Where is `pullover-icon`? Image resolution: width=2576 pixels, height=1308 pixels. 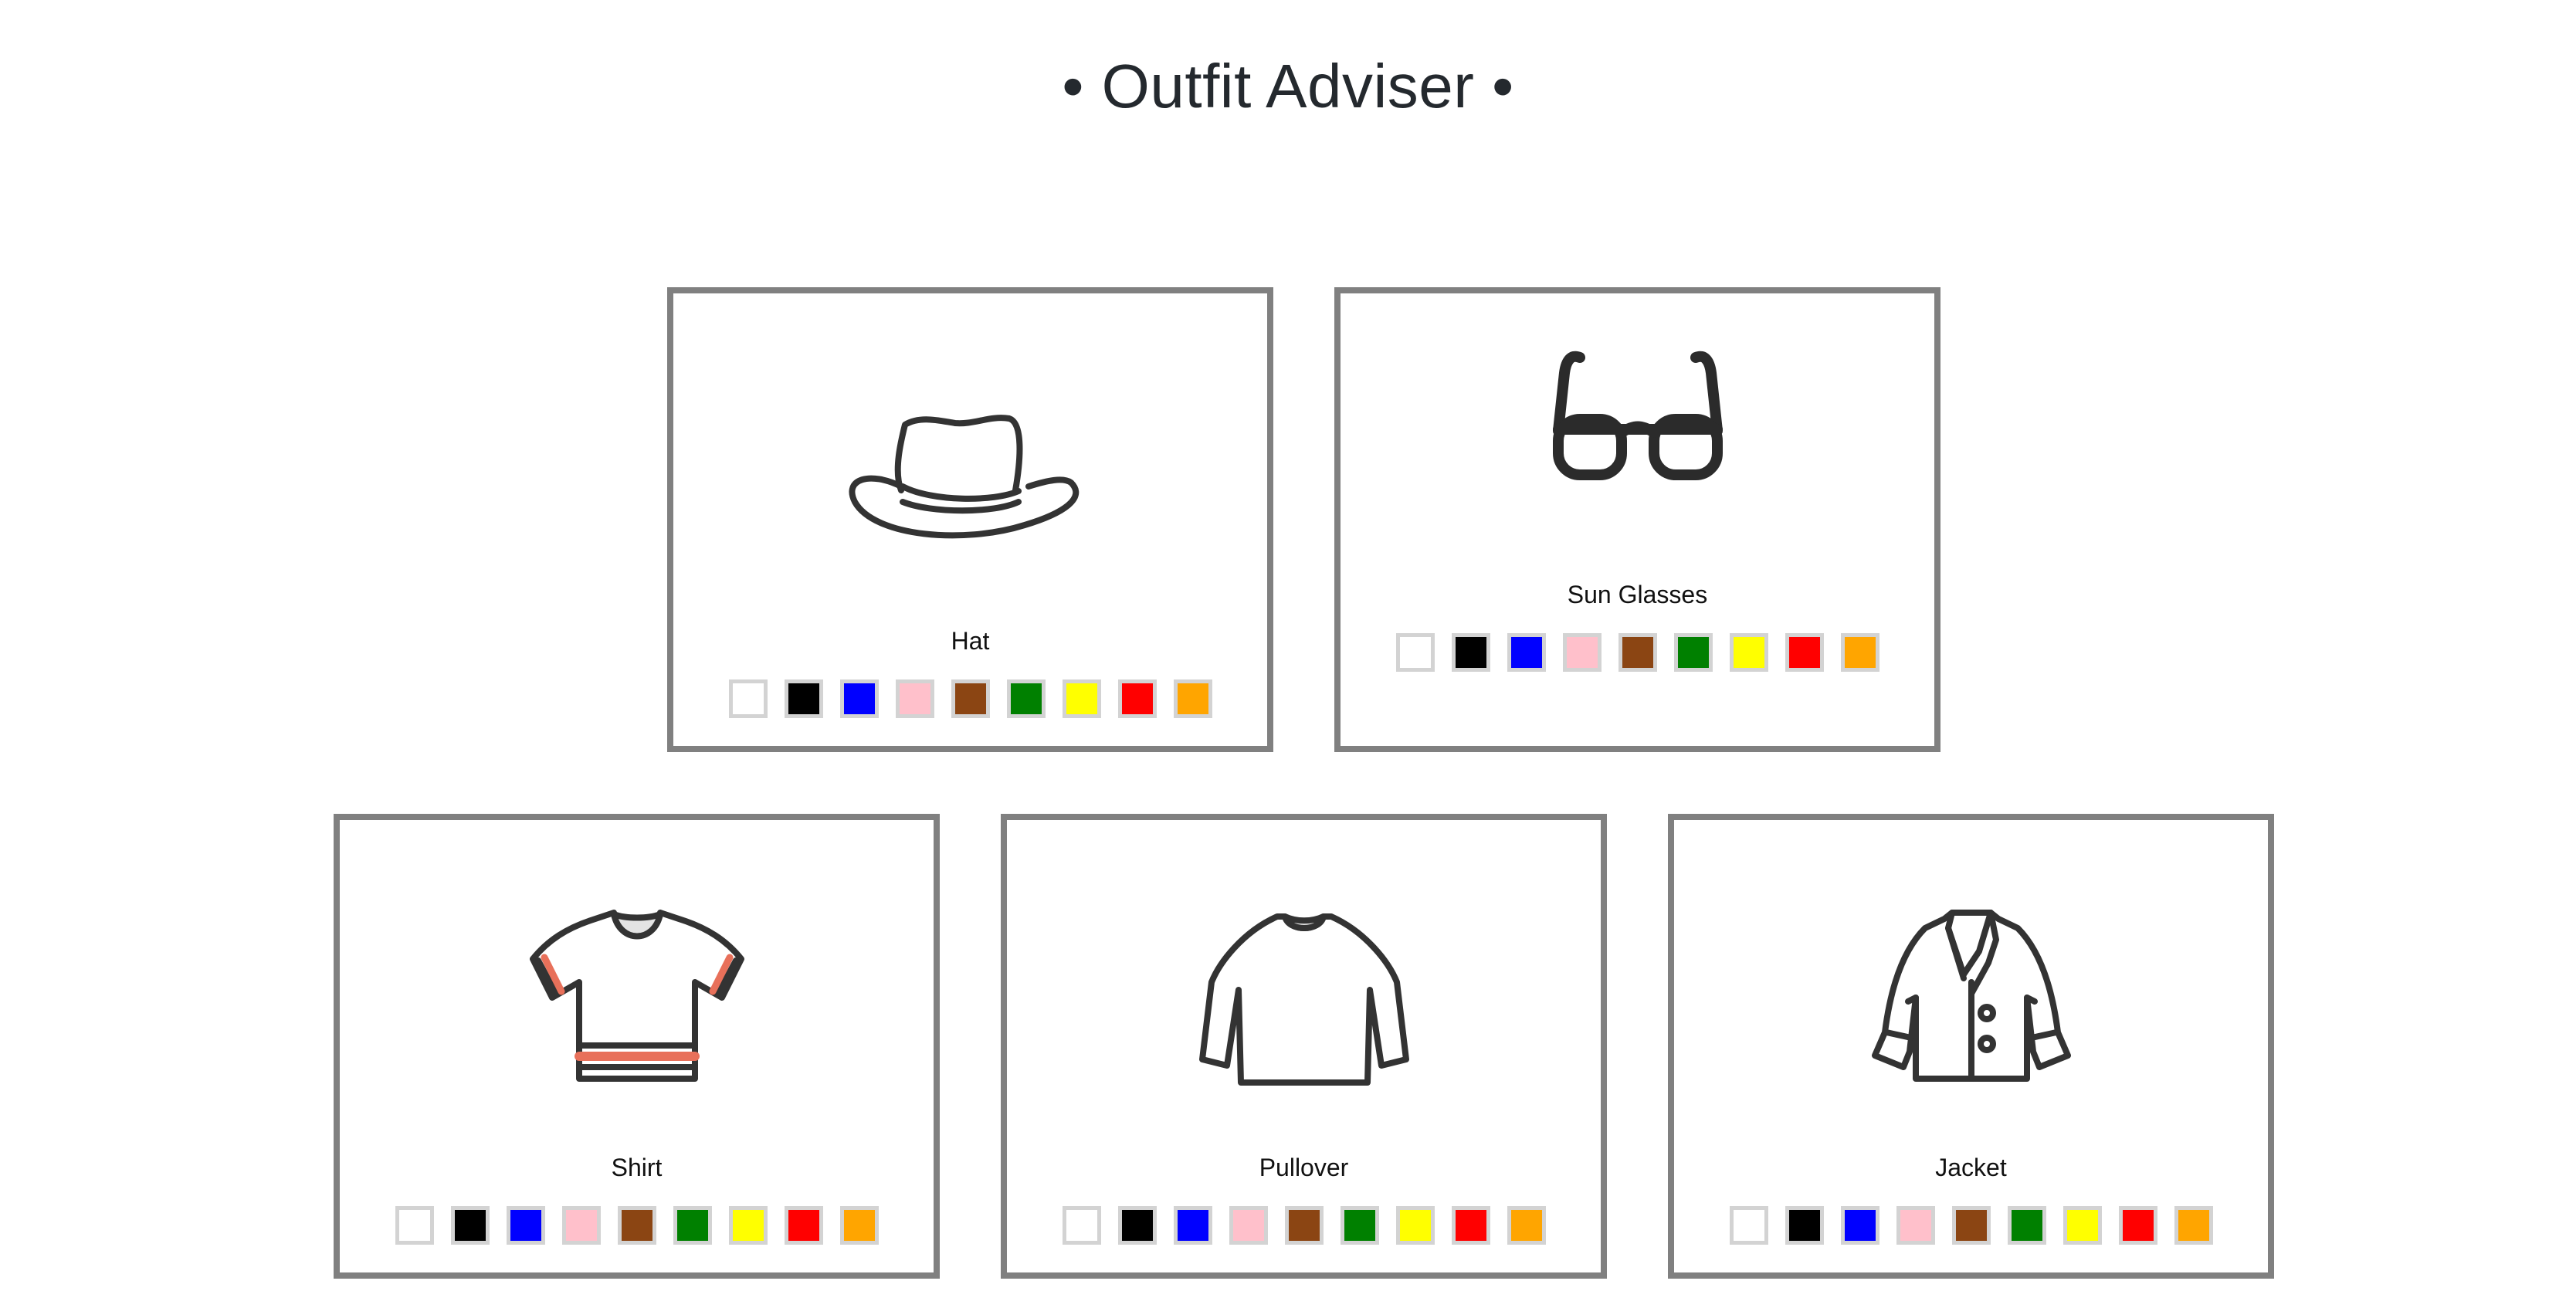
pullover-icon is located at coordinates (1304, 1001).